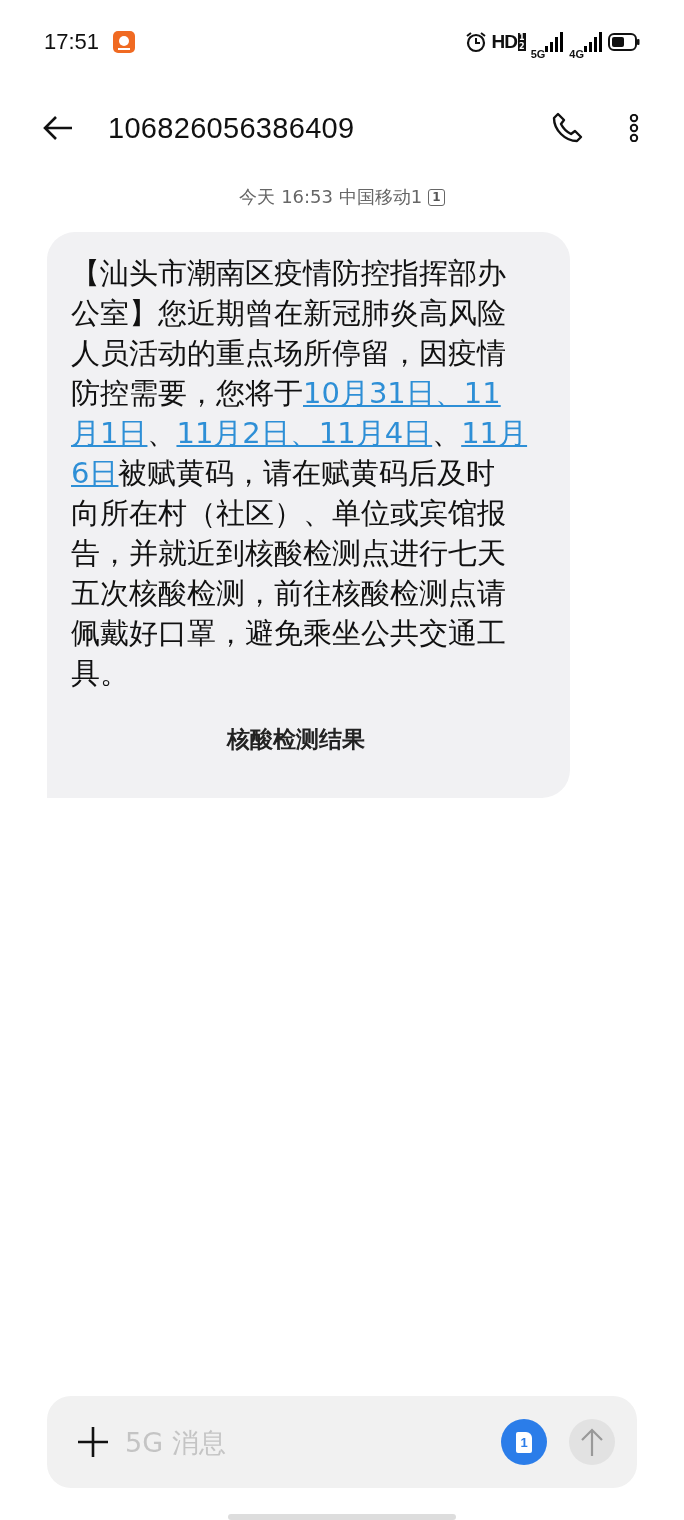 This screenshot has width=684, height=1520. Describe the element at coordinates (109, 434) in the screenshot. I see `date-link: 月1日` at that location.